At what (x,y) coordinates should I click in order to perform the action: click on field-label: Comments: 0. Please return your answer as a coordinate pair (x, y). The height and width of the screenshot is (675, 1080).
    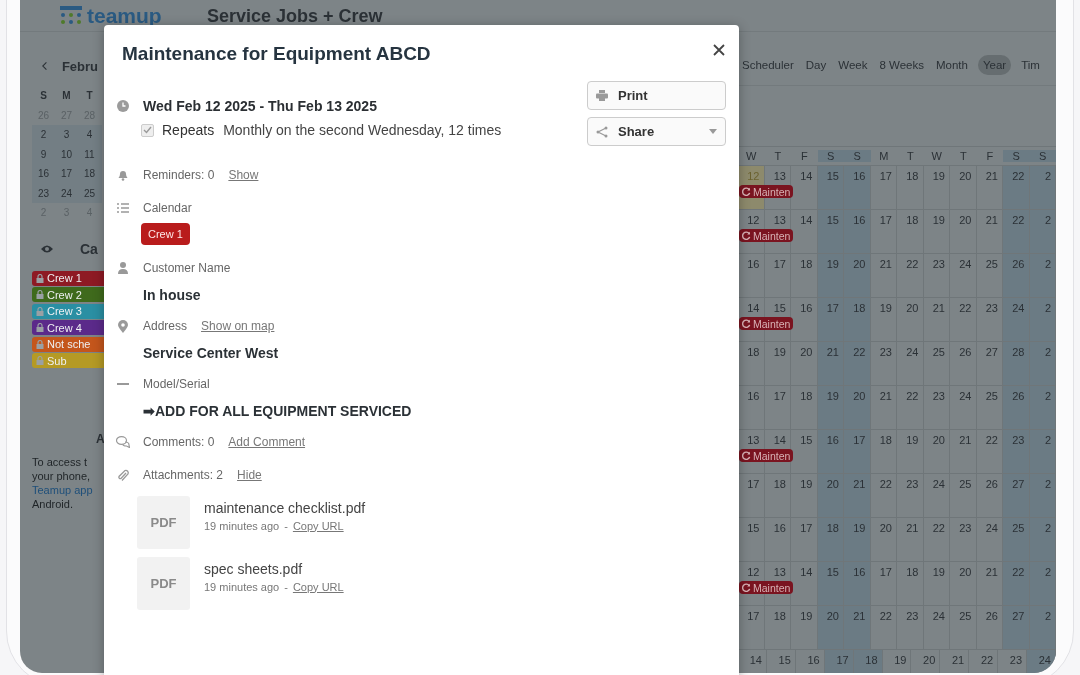
    Looking at the image, I should click on (179, 442).